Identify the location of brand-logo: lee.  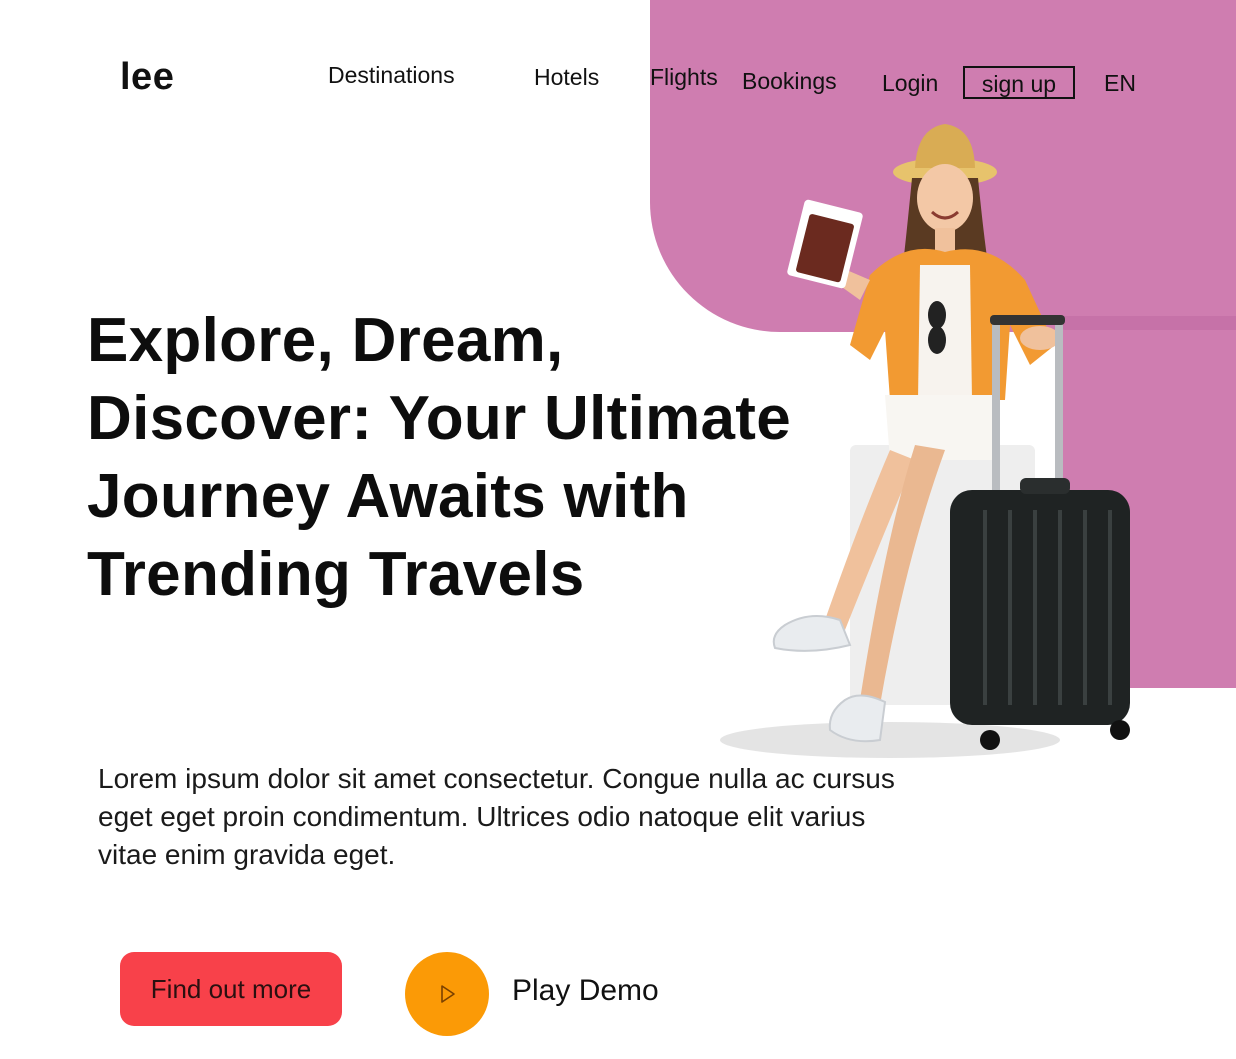
(147, 77).